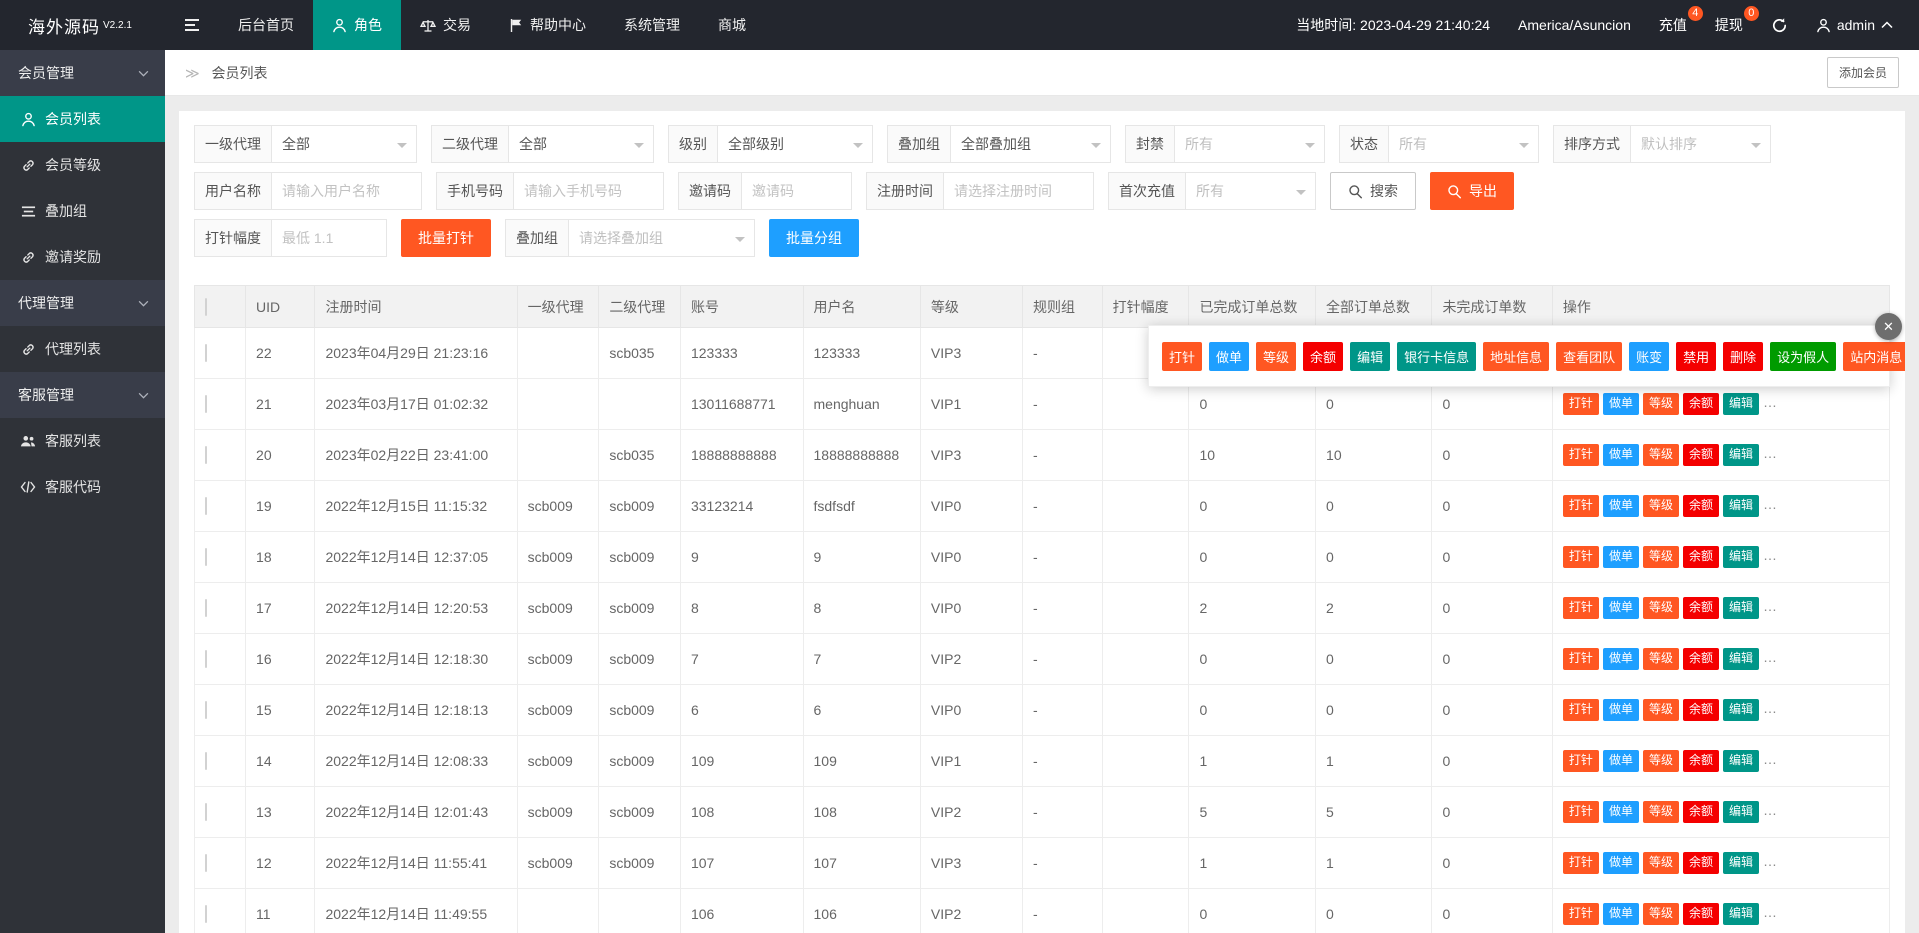 Image resolution: width=1919 pixels, height=933 pixels. Describe the element at coordinates (1589, 356) in the screenshot. I see `popup-action-查看团队-button: 查看团队` at that location.